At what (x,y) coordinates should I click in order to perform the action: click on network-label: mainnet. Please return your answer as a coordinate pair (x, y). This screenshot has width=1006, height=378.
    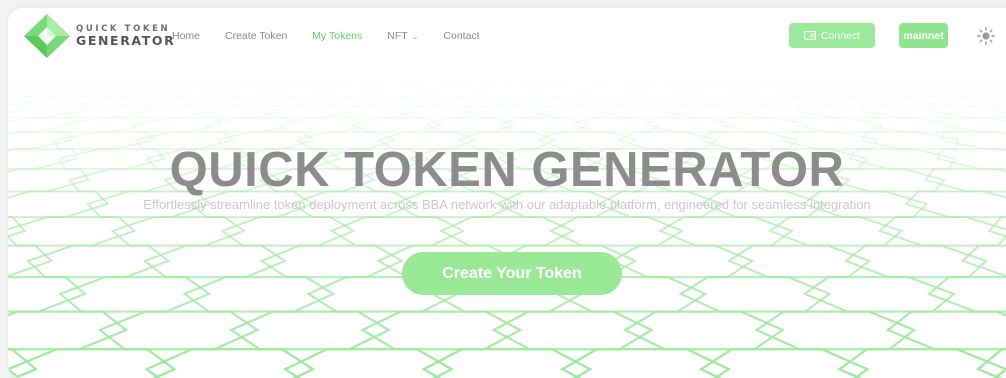
    Looking at the image, I should click on (923, 35).